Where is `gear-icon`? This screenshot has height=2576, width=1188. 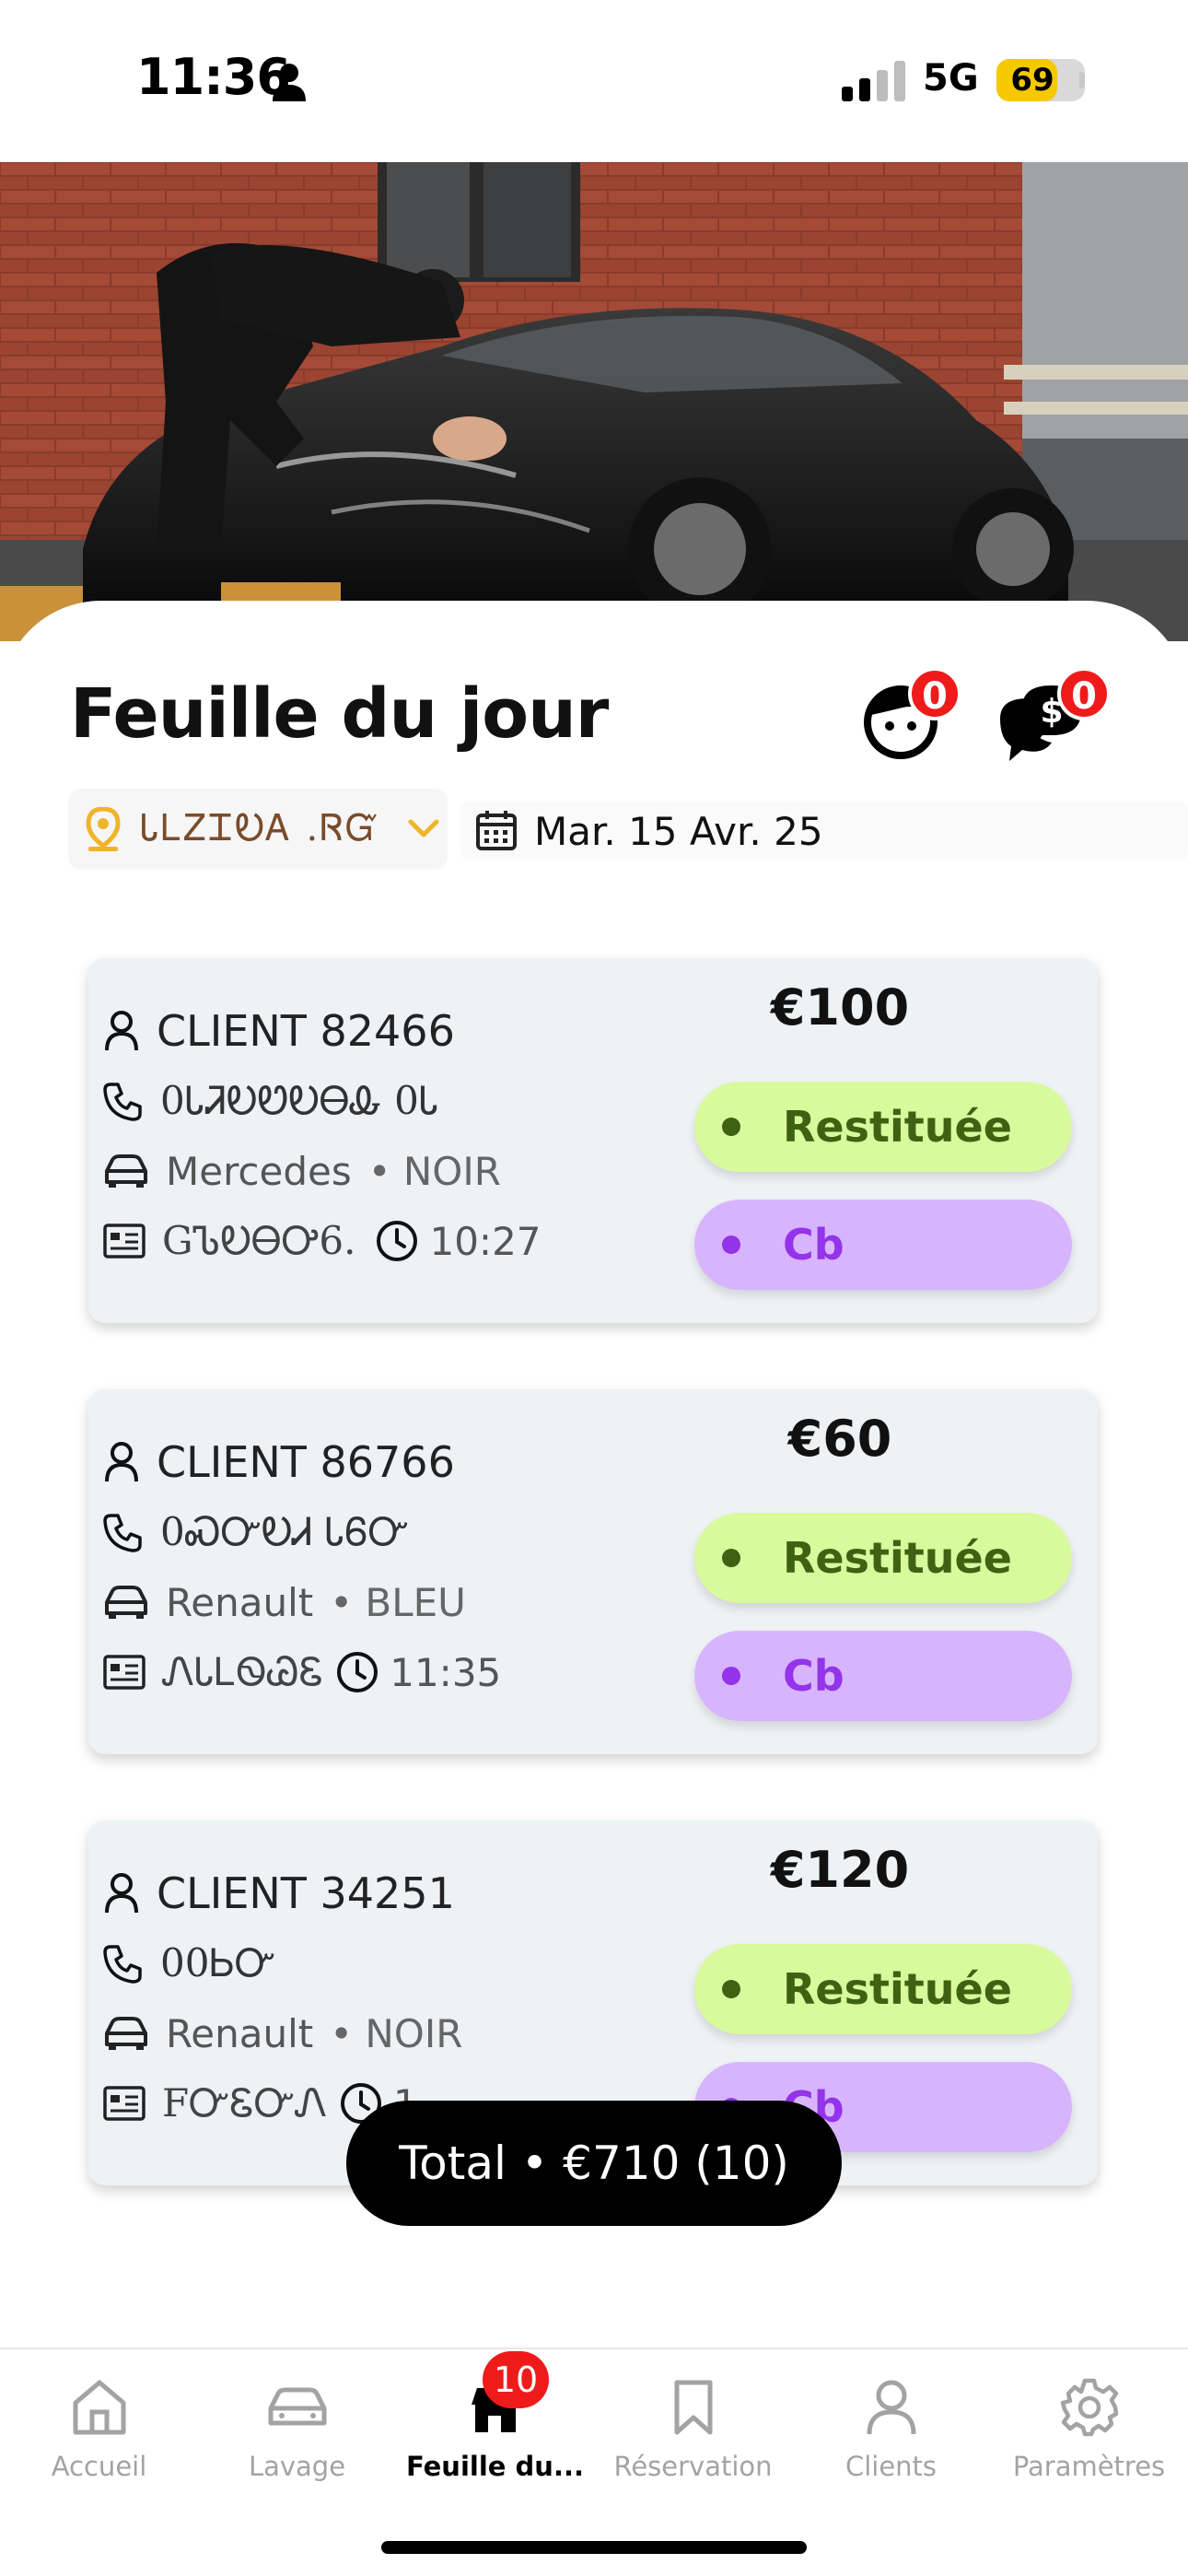
gear-icon is located at coordinates (1089, 2407).